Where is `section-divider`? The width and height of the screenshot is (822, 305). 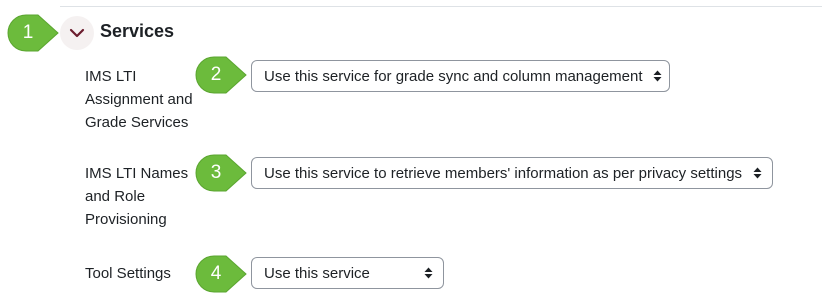 section-divider is located at coordinates (441, 6).